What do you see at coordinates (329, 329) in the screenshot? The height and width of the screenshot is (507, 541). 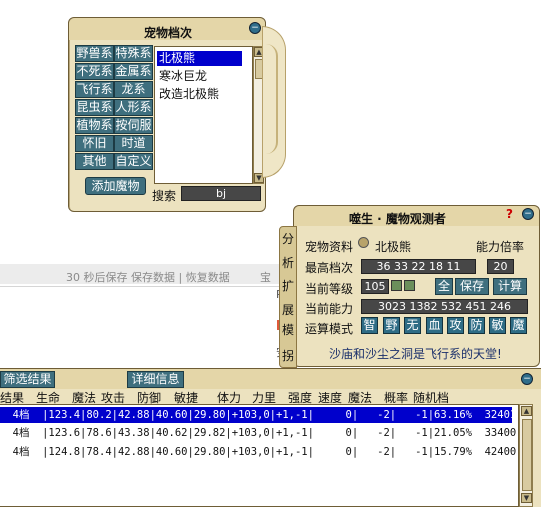 I see `mode-label: 运算模式` at bounding box center [329, 329].